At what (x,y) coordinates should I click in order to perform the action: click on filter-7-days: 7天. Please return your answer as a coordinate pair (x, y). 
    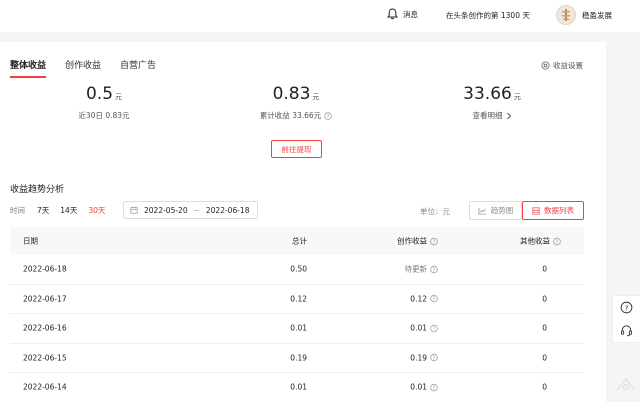
    Looking at the image, I should click on (43, 210).